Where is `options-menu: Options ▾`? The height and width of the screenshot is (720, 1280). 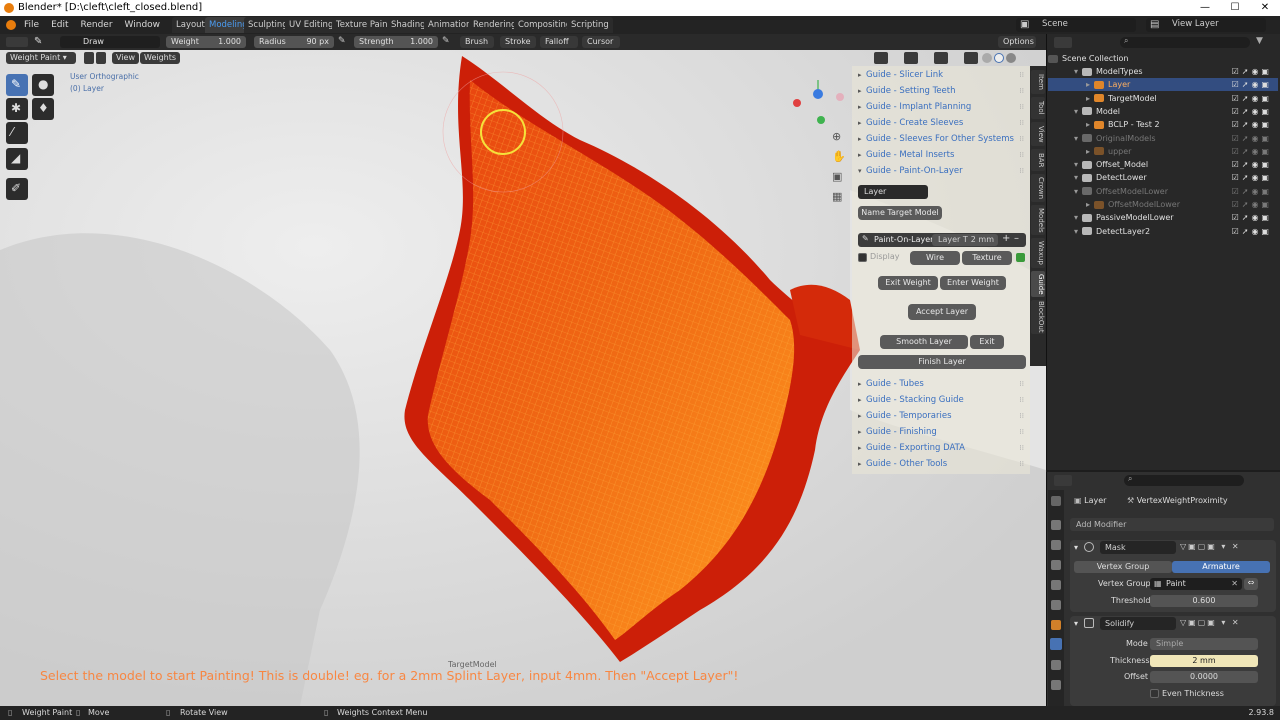
options-menu: Options ▾ is located at coordinates (1017, 47).